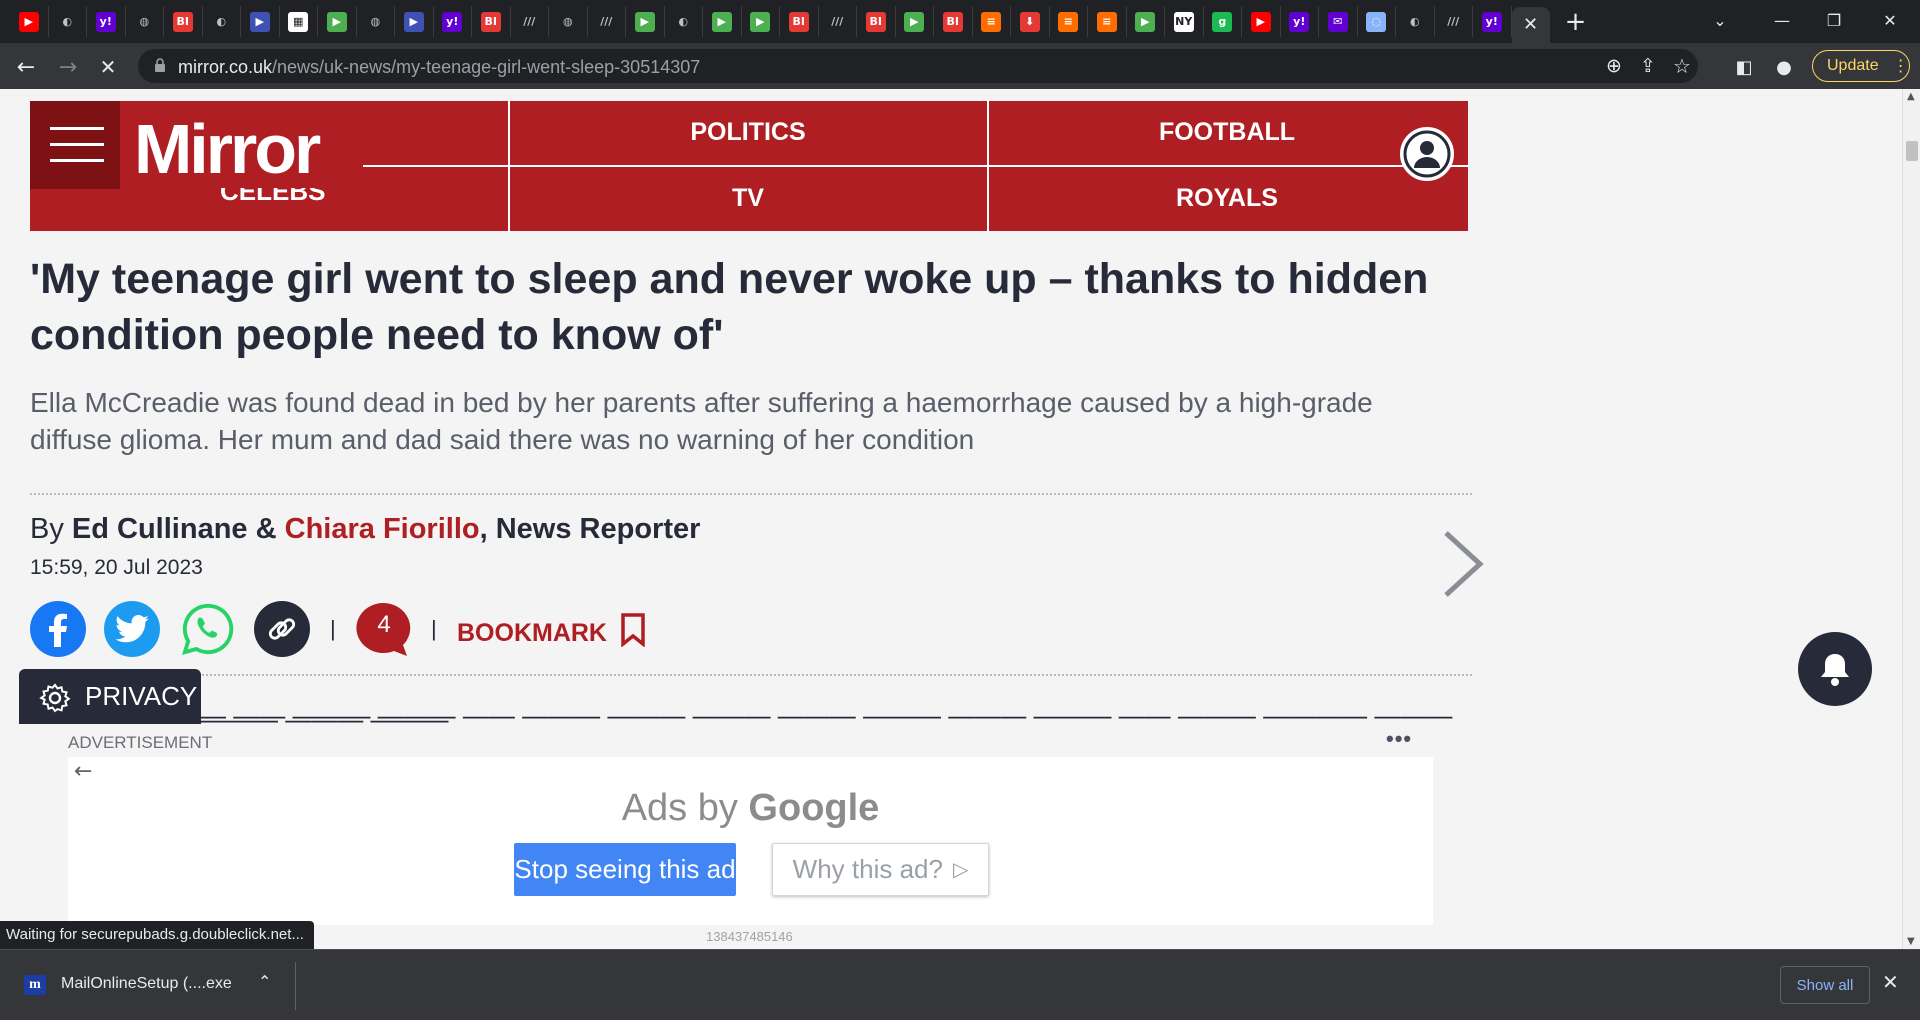 The height and width of the screenshot is (1020, 1920). What do you see at coordinates (1912, 151) in the screenshot?
I see `scrollbar-thumb` at bounding box center [1912, 151].